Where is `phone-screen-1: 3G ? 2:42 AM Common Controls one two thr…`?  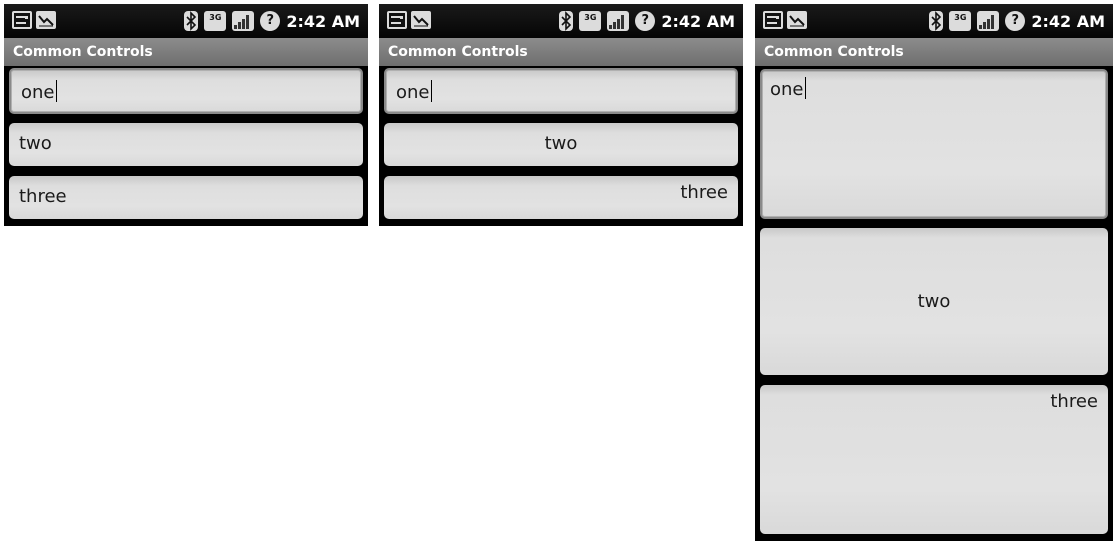 phone-screen-1: 3G ? 2:42 AM Common Controls one two thr… is located at coordinates (186, 115).